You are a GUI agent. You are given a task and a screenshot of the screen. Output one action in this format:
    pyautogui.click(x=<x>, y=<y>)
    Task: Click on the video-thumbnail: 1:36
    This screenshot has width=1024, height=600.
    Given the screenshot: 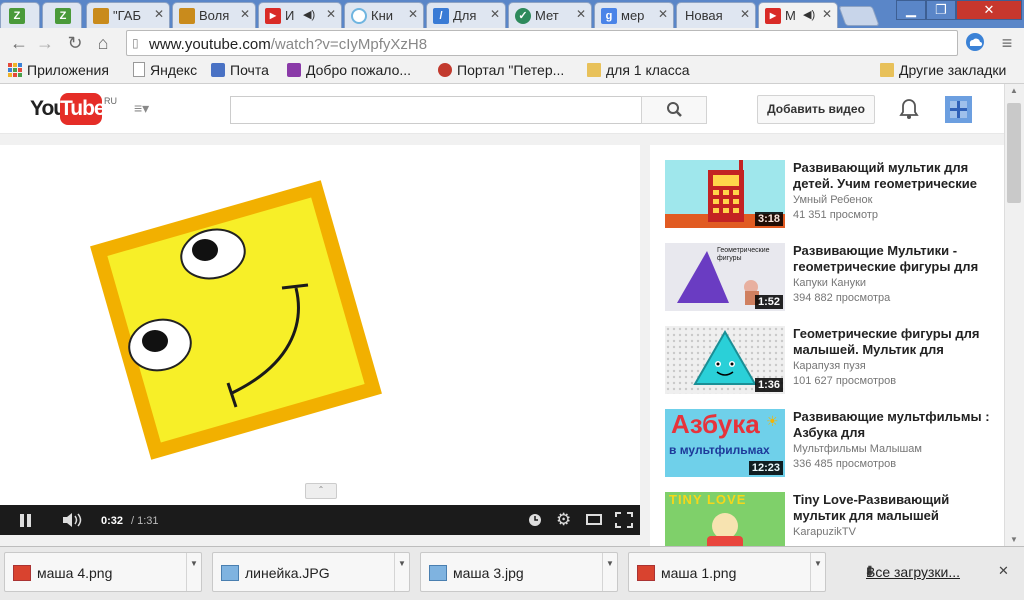 What is the action you would take?
    pyautogui.click(x=725, y=360)
    